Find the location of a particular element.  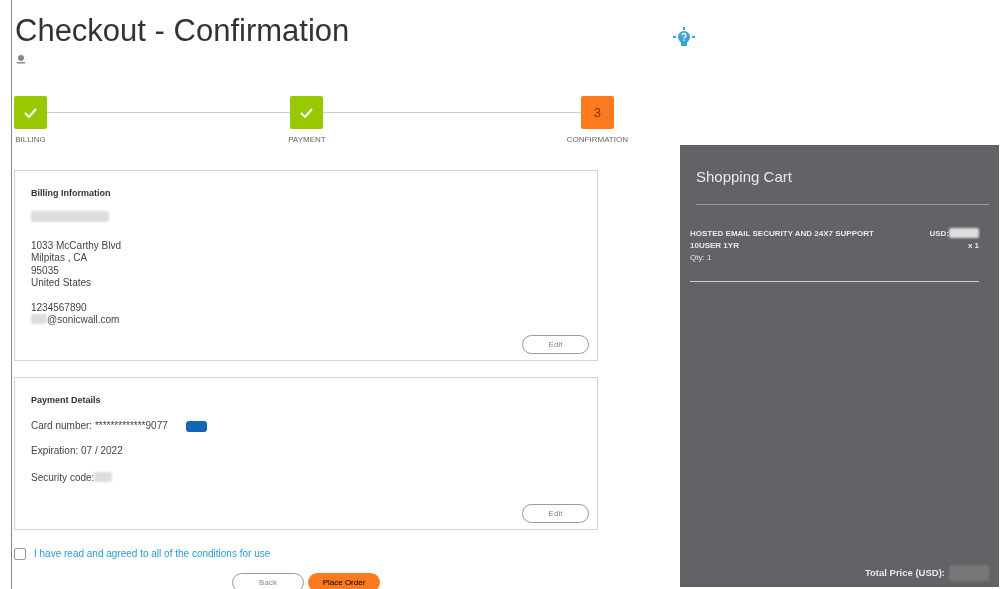

total-price-label: Total Price (USD): is located at coordinates (904, 572).